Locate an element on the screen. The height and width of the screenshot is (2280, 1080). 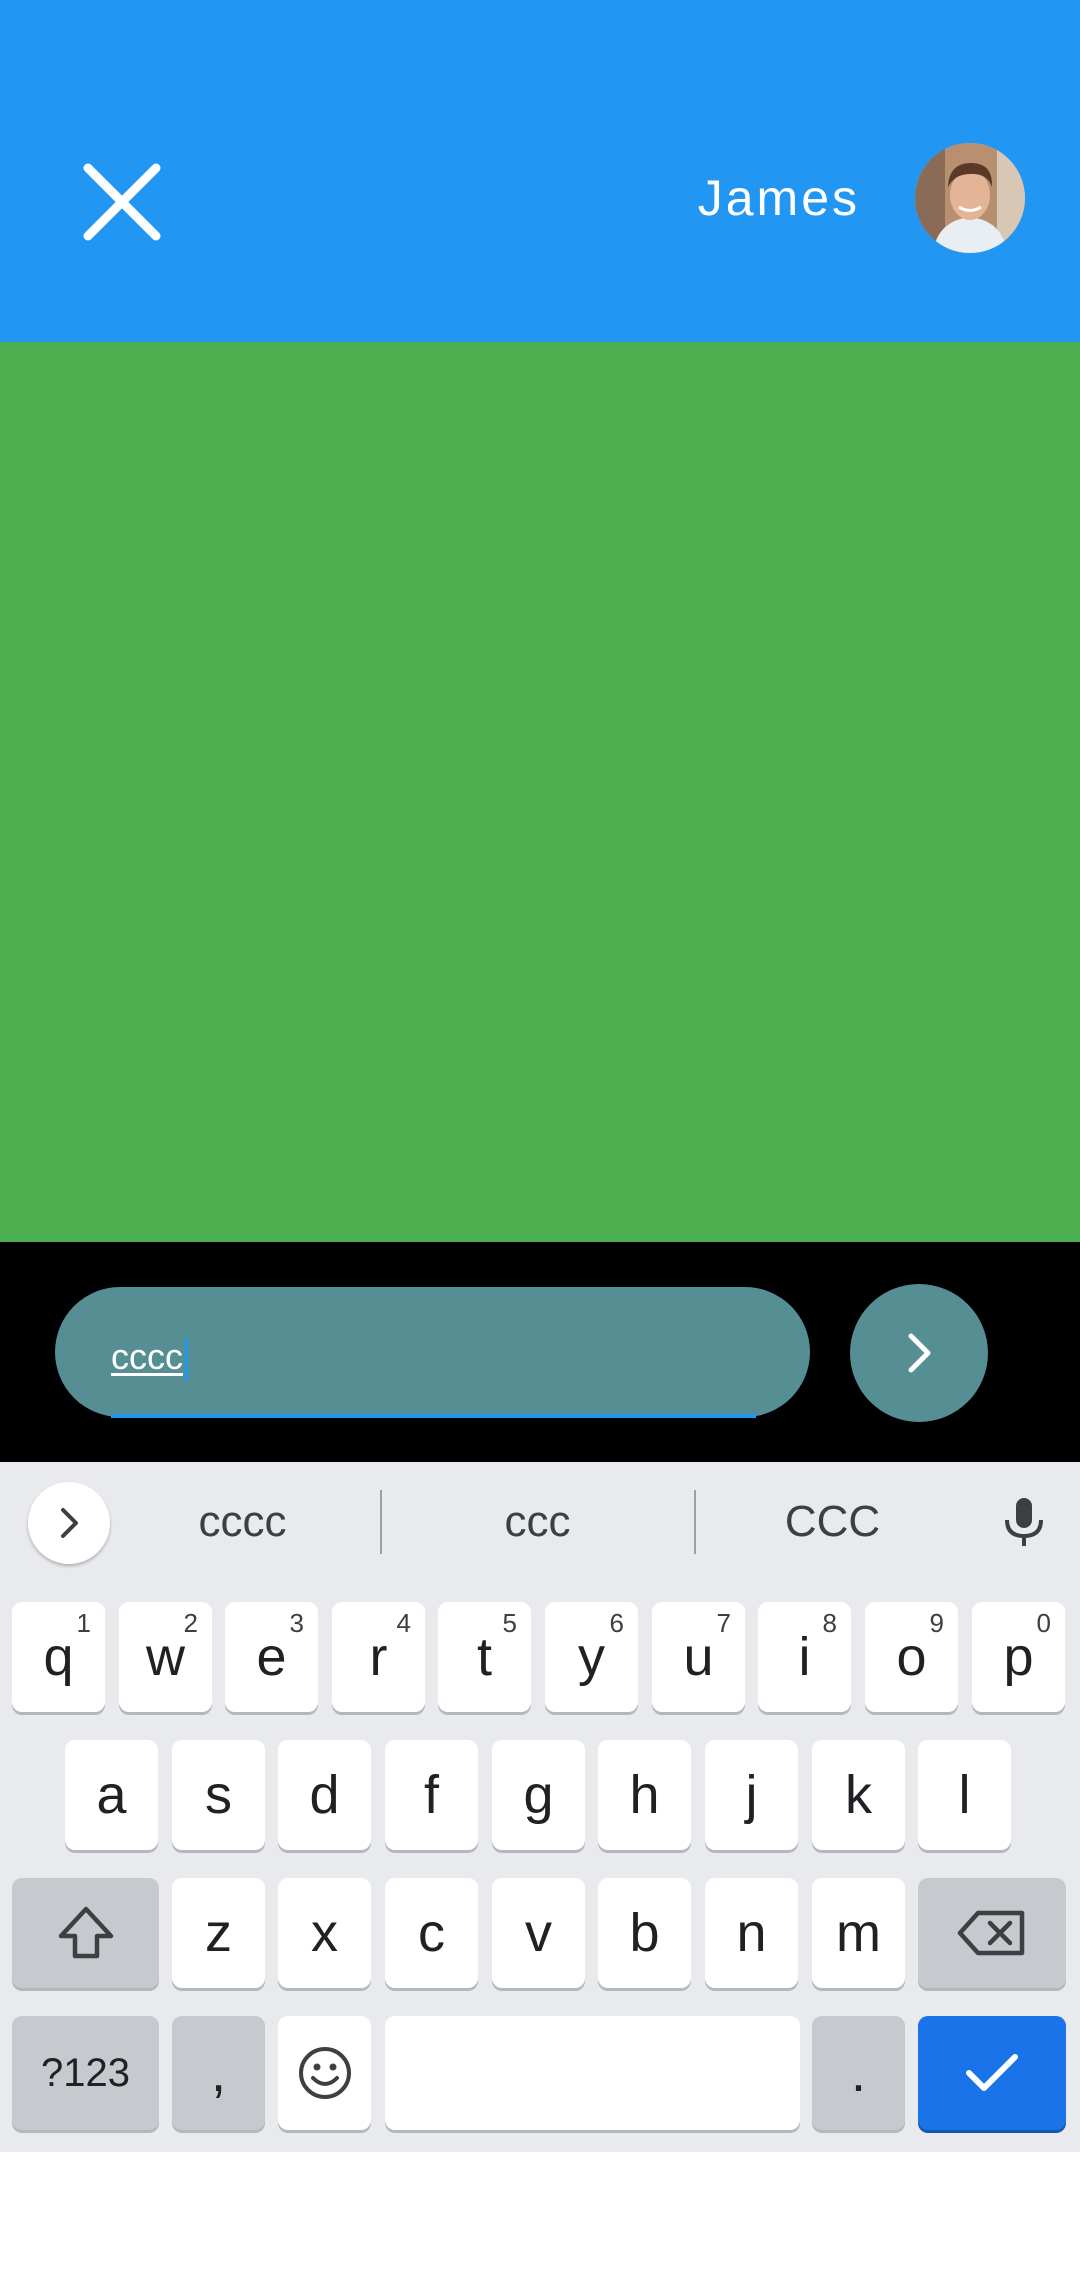
key-z: z is located at coordinates (218, 1933).